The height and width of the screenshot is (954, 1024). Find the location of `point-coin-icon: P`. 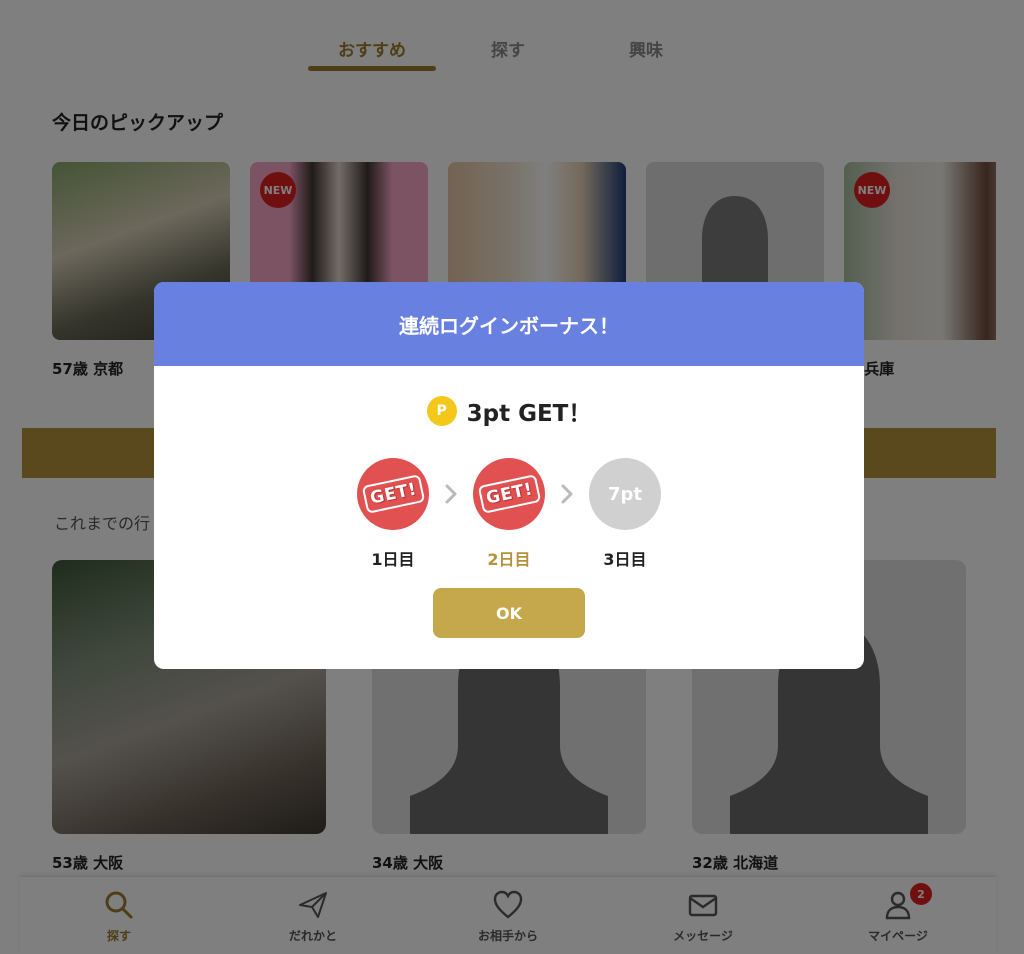

point-coin-icon: P is located at coordinates (441, 411).